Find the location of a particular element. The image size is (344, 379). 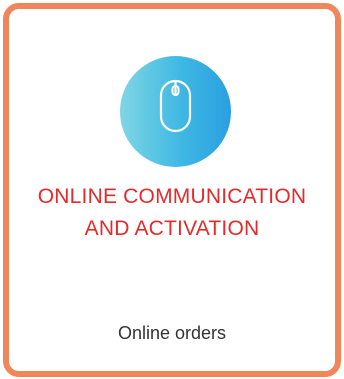

card-title-line-2: AND ACTIVATION is located at coordinates (172, 228).